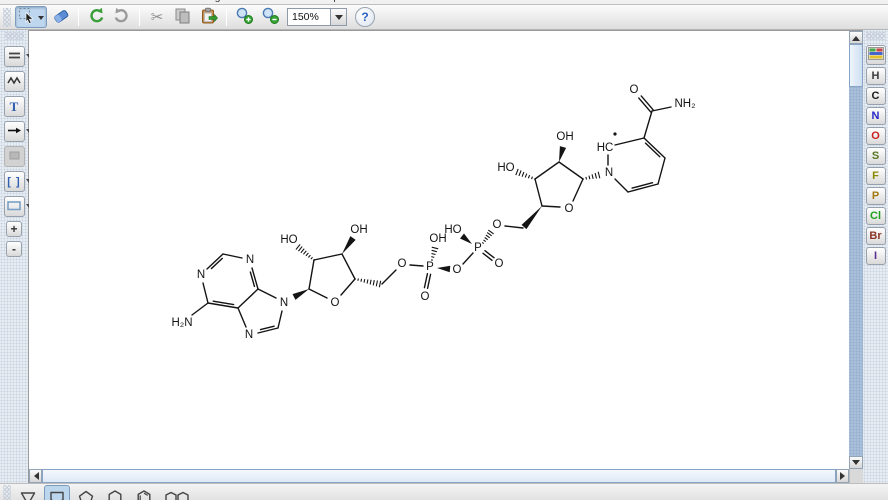 The image size is (888, 500). What do you see at coordinates (28, 492) in the screenshot?
I see `ring-template-triangle` at bounding box center [28, 492].